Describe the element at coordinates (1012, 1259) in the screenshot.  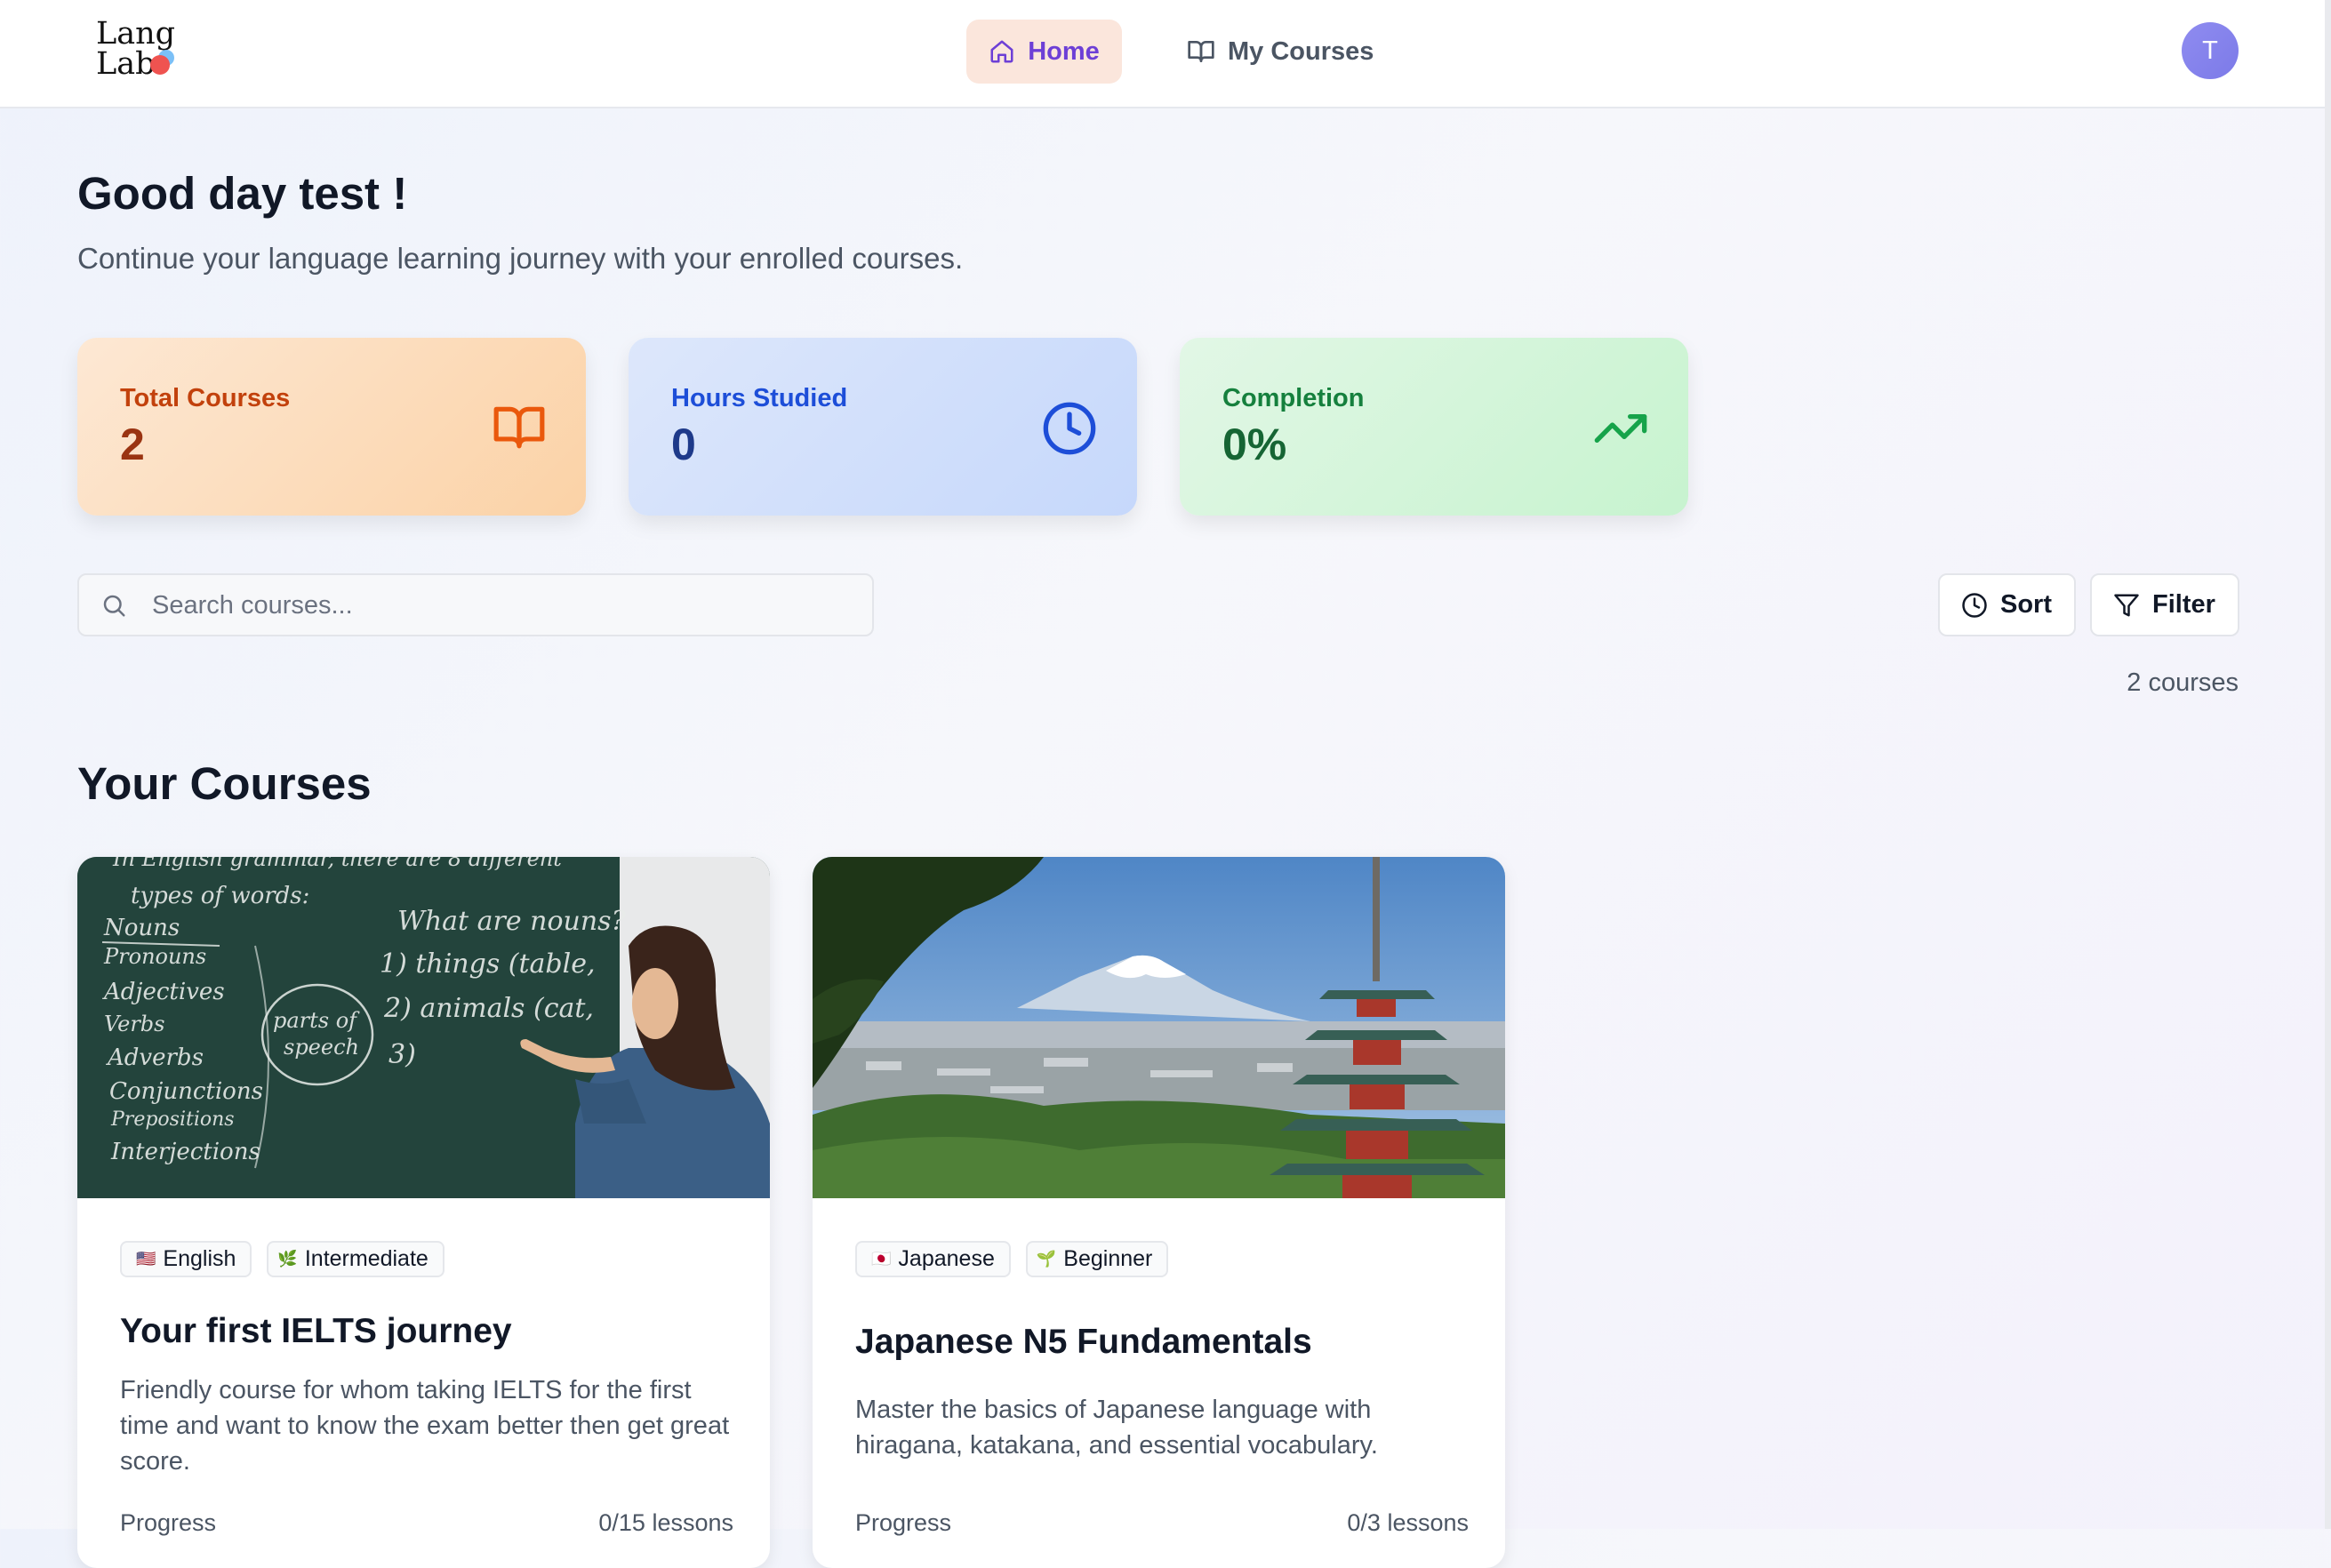
I see `course-tags: 🇯🇵 Japanese 🌱 Beginner` at that location.